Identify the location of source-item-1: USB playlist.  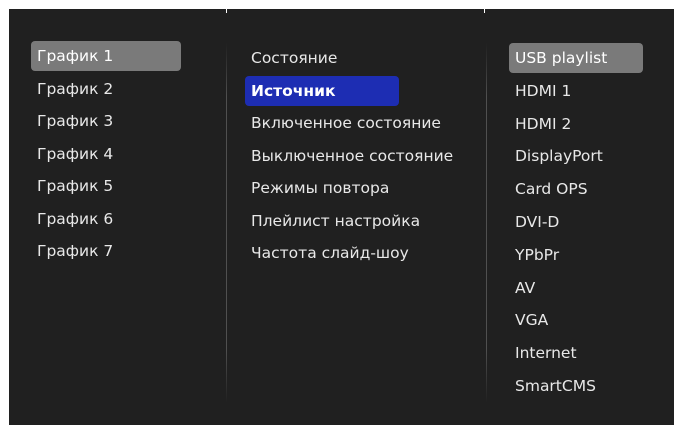
(576, 58).